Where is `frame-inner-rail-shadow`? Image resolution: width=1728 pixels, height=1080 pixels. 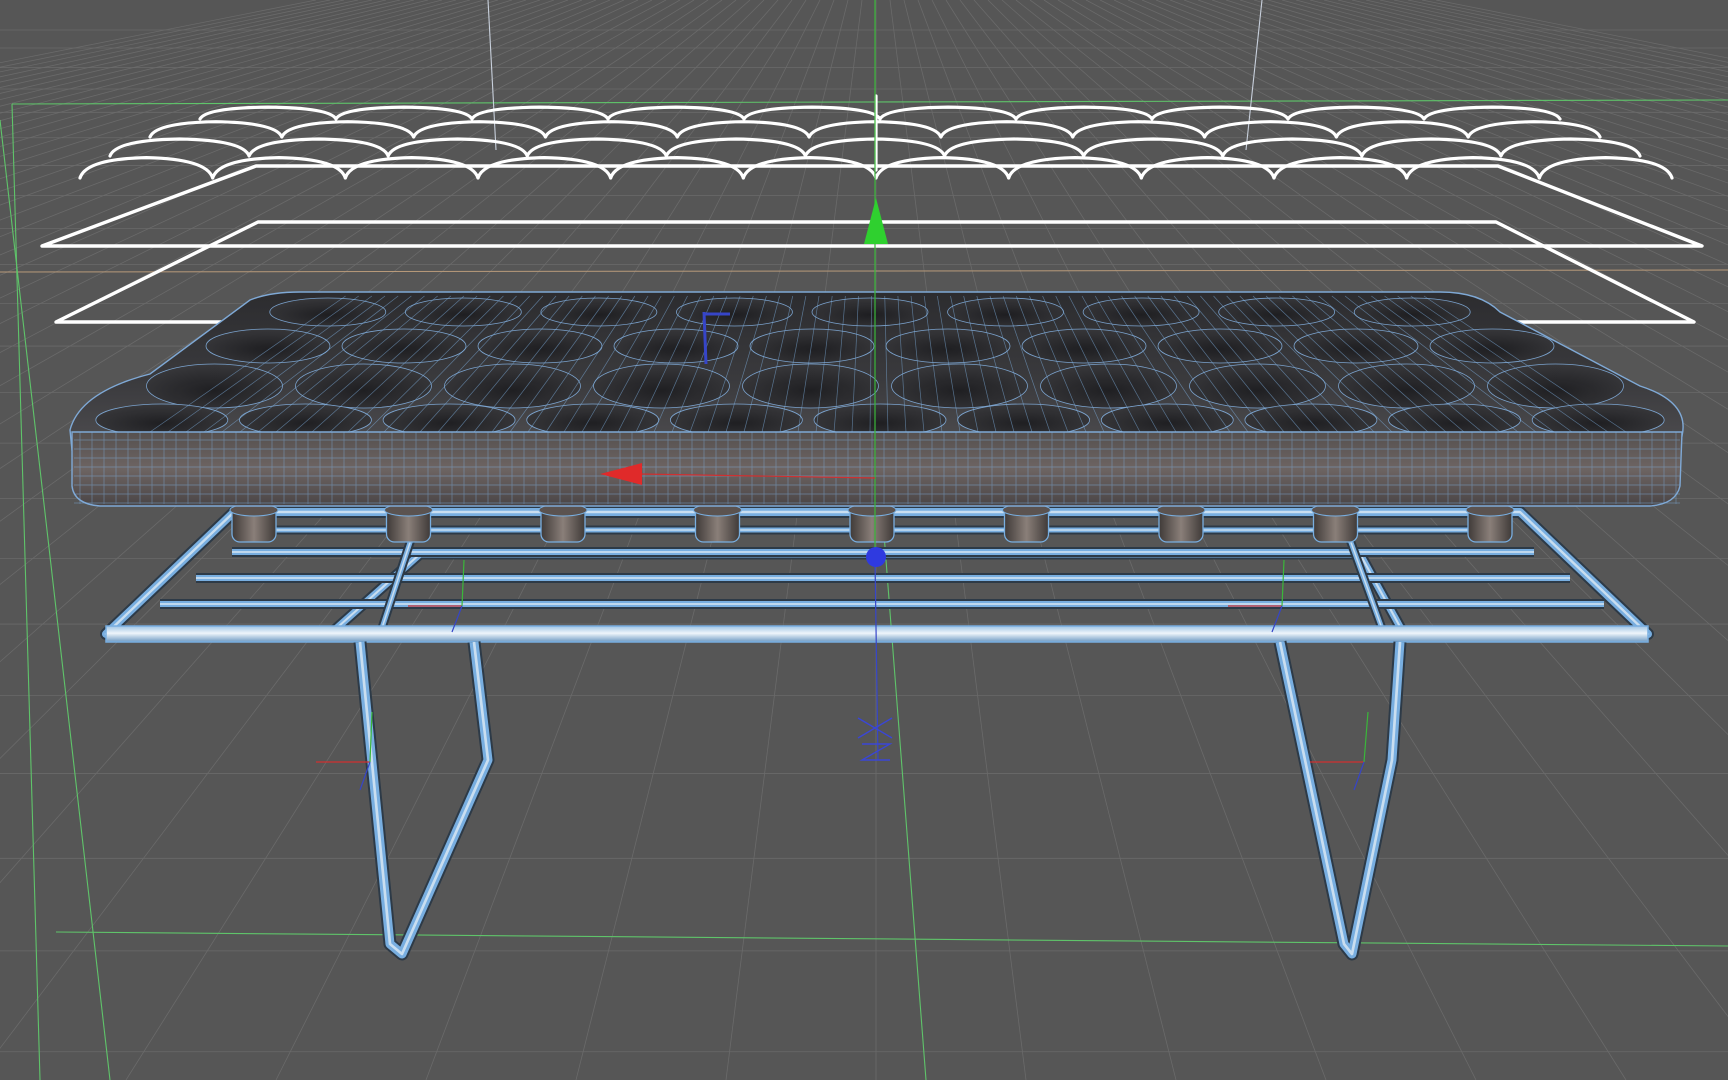
frame-inner-rail-shadow is located at coordinates (867, 593).